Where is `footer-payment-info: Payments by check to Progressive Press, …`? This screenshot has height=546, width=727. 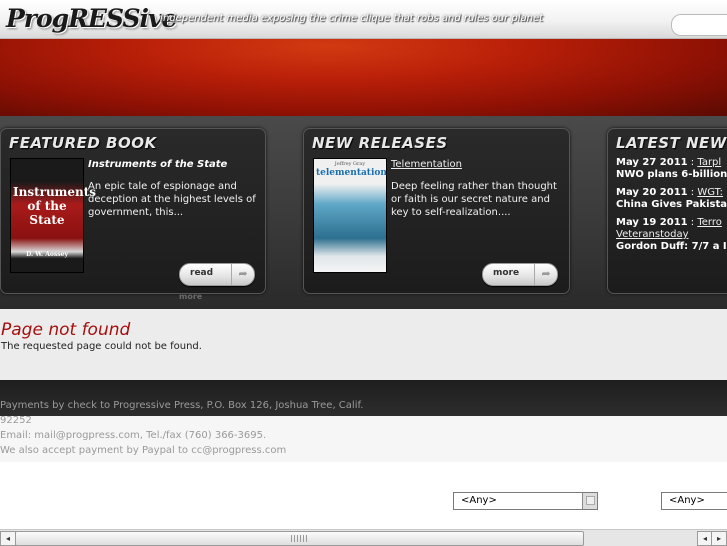
footer-payment-info: Payments by check to Progressive Press, … is located at coordinates (200, 428).